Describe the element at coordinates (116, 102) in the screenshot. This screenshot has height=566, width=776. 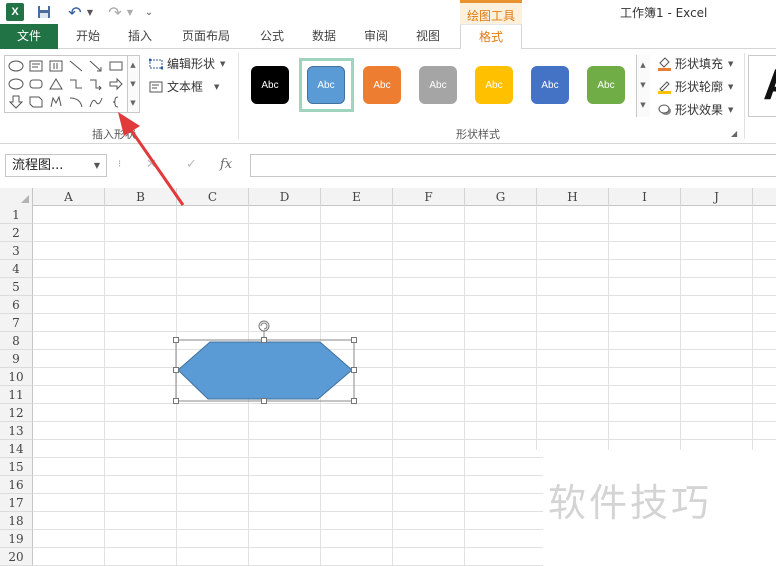
I see `brace-shape-icon` at that location.